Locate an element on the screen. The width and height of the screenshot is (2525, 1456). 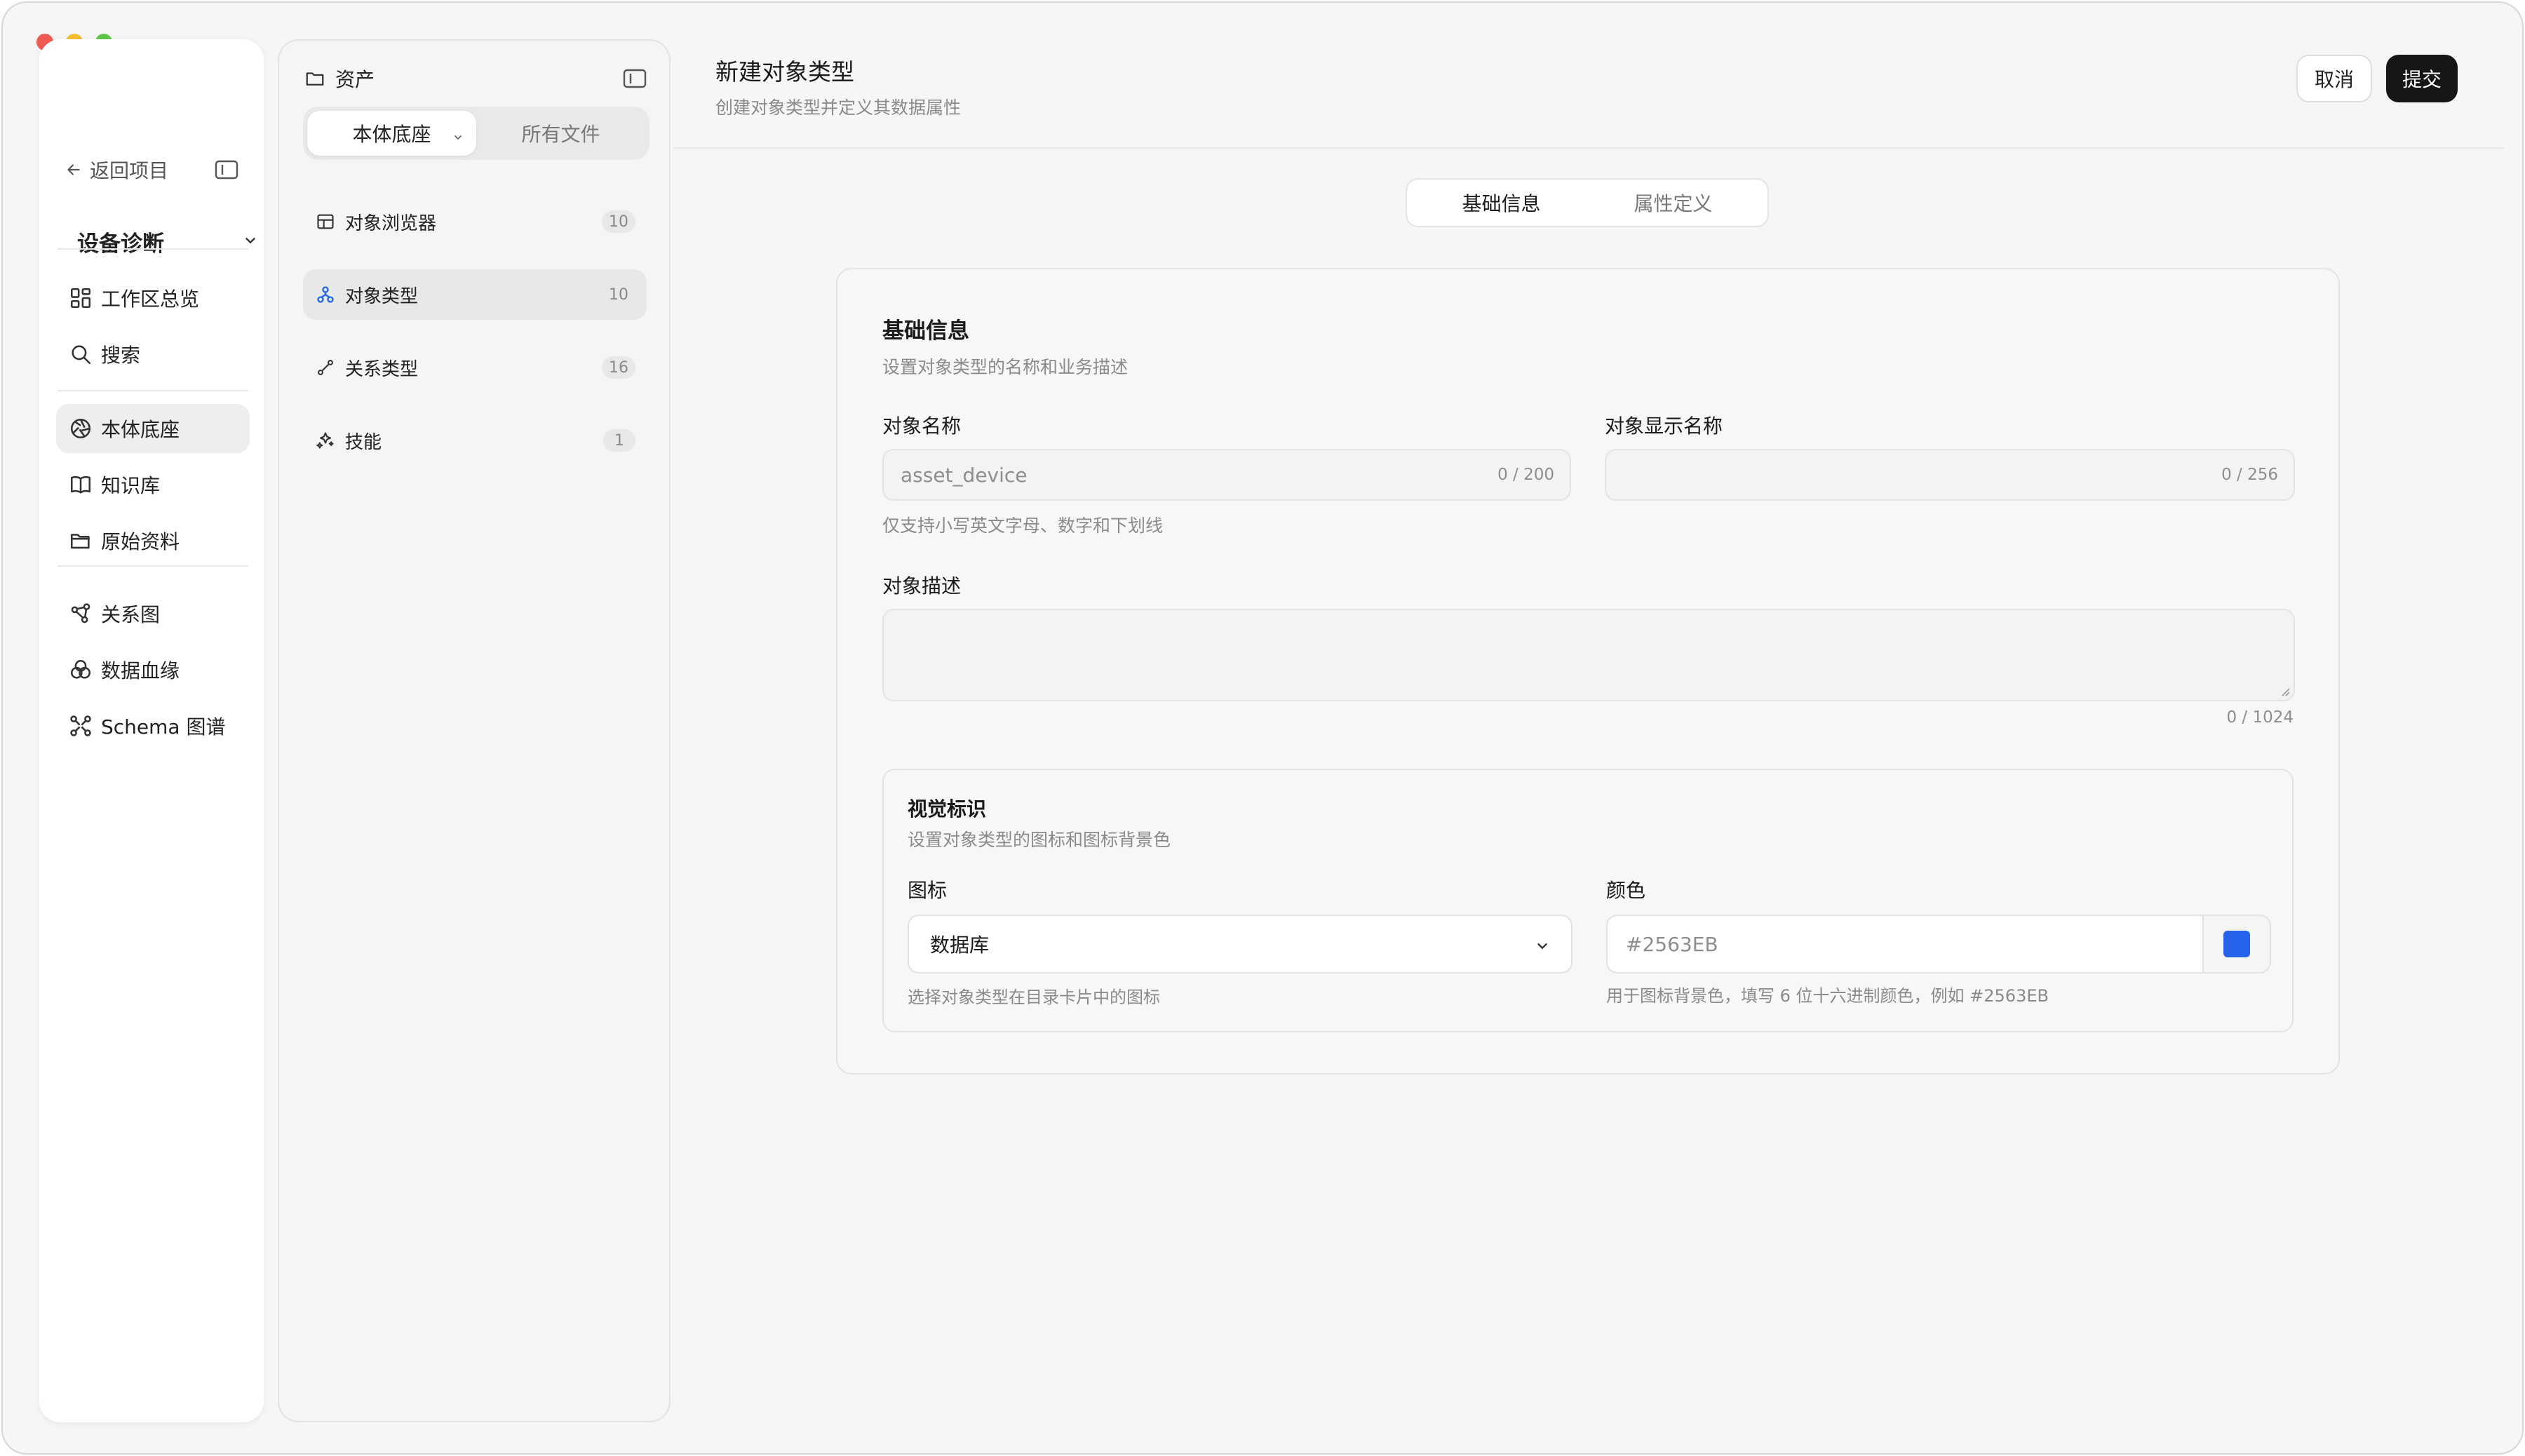
folder-open-icon is located at coordinates (80, 541).